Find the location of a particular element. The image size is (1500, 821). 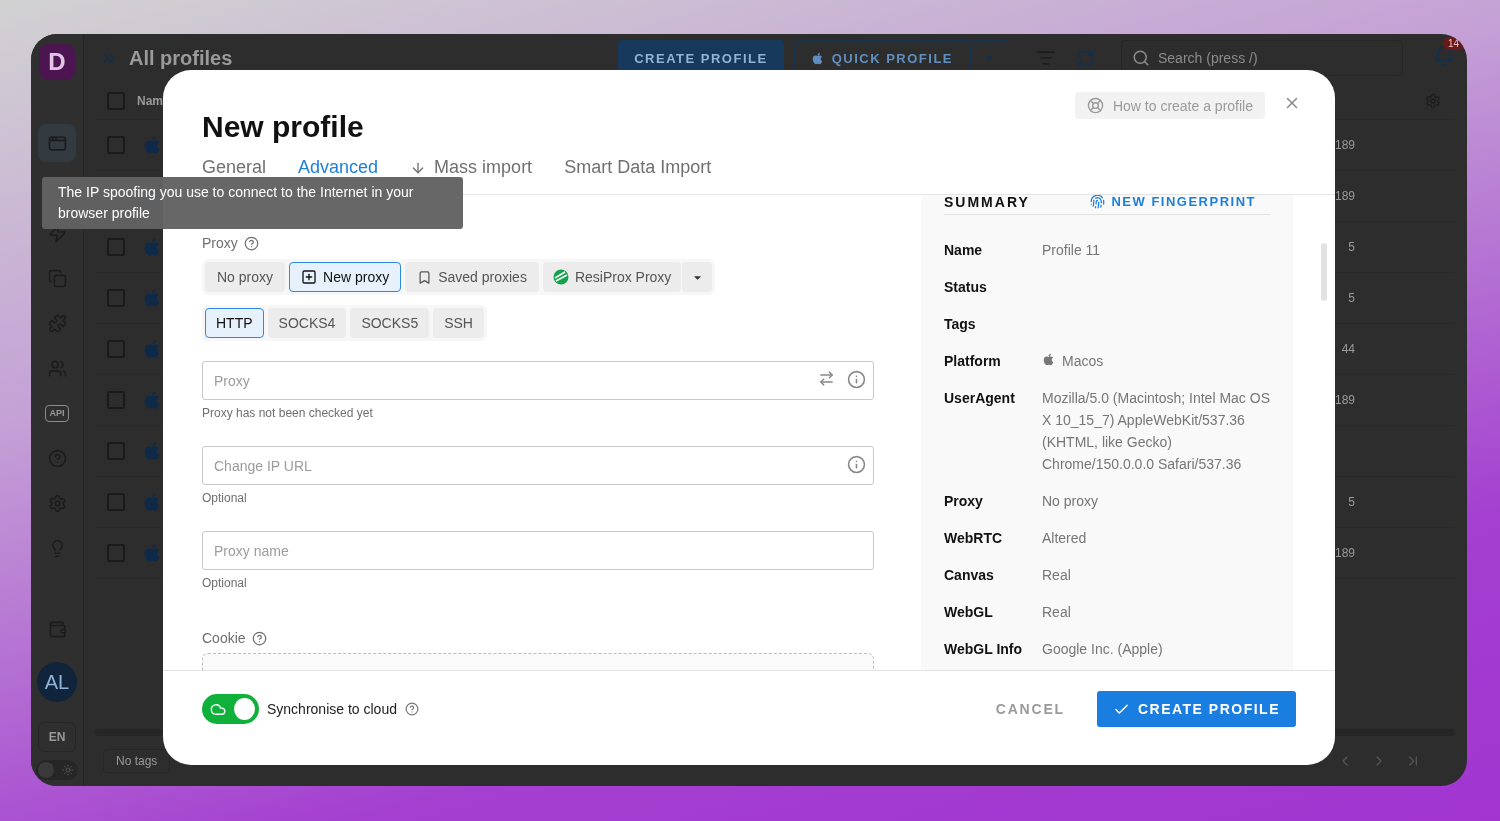

summary-label: WebGL Info is located at coordinates (984, 649).